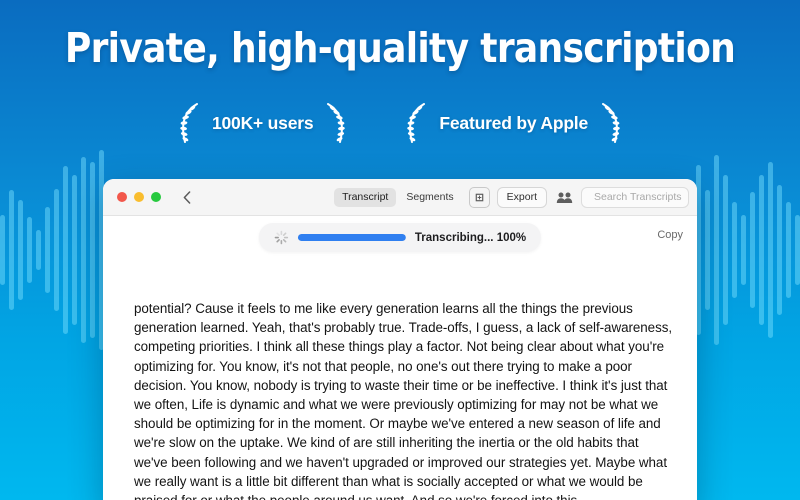 This screenshot has height=500, width=800. I want to click on speakers-icon, so click(564, 197).